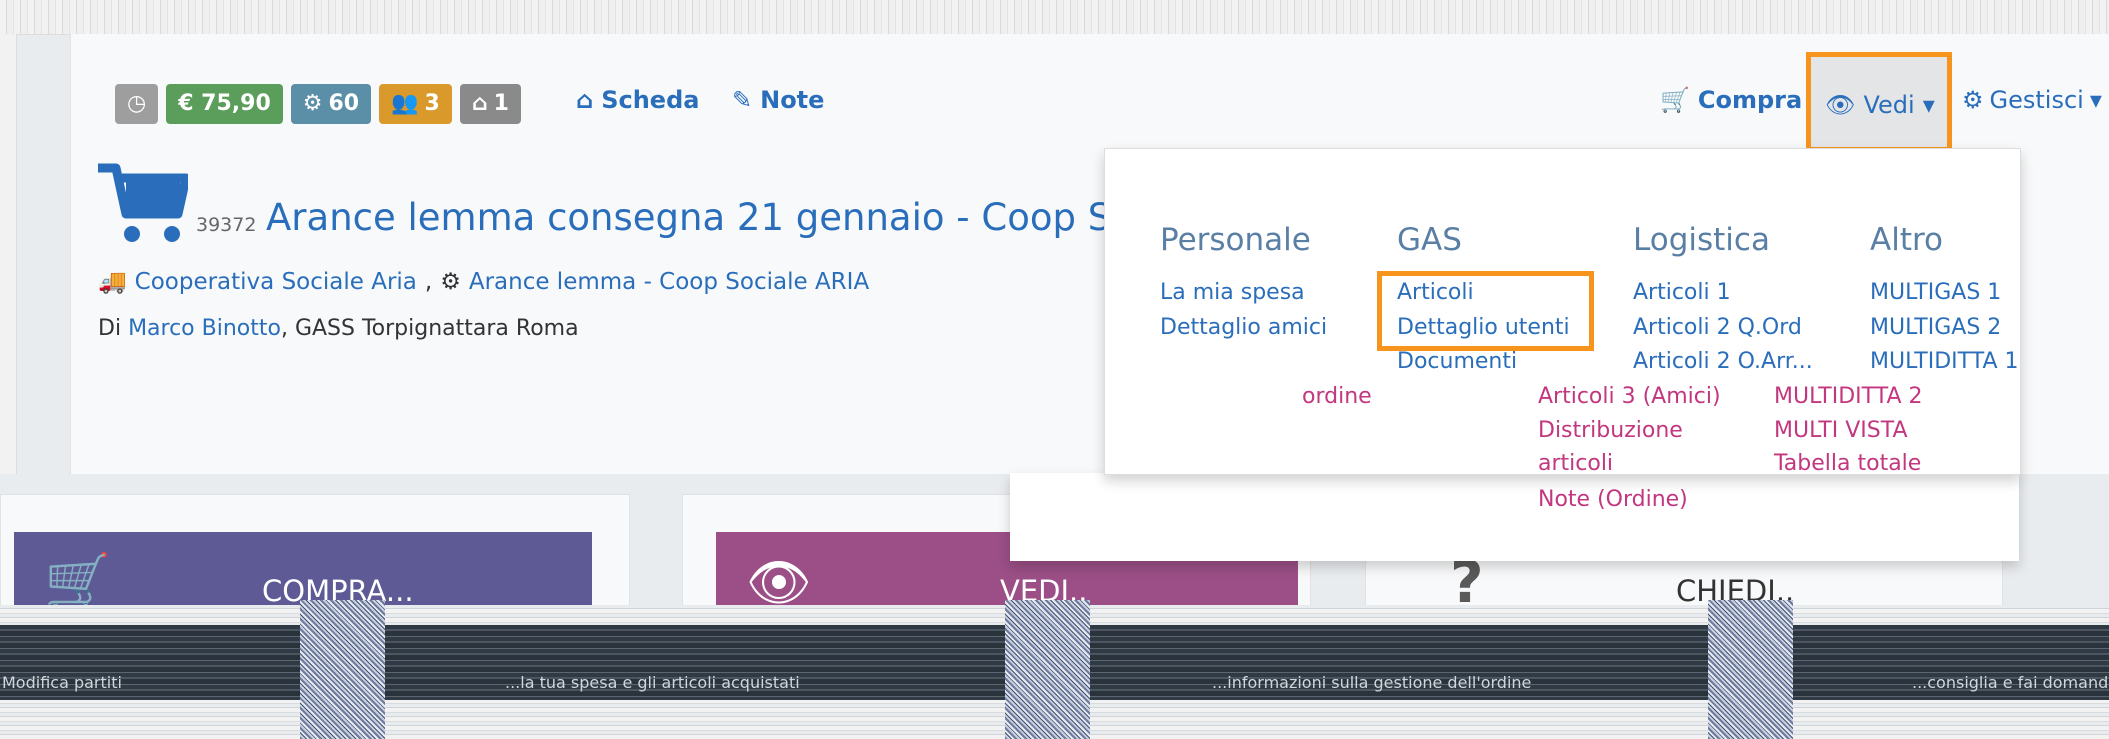 The image size is (2109, 739). I want to click on menu-item-articoli-2-qord: Articoli 2 Q.Ord, so click(1717, 327).